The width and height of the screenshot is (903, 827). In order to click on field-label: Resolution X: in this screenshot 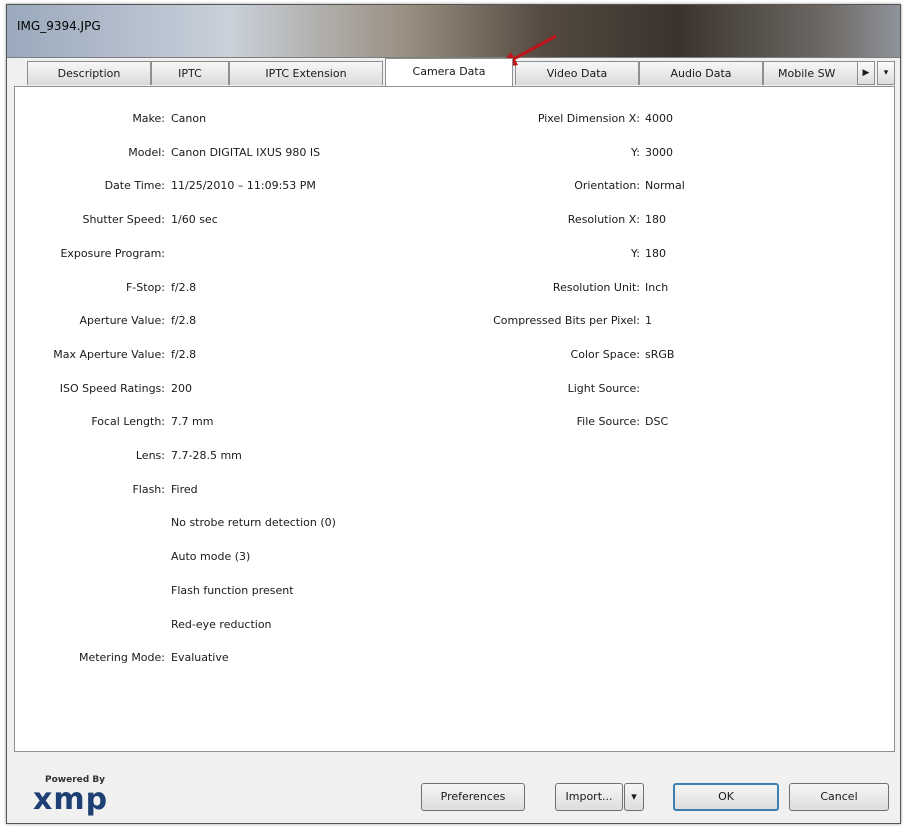, I will do `click(603, 220)`.